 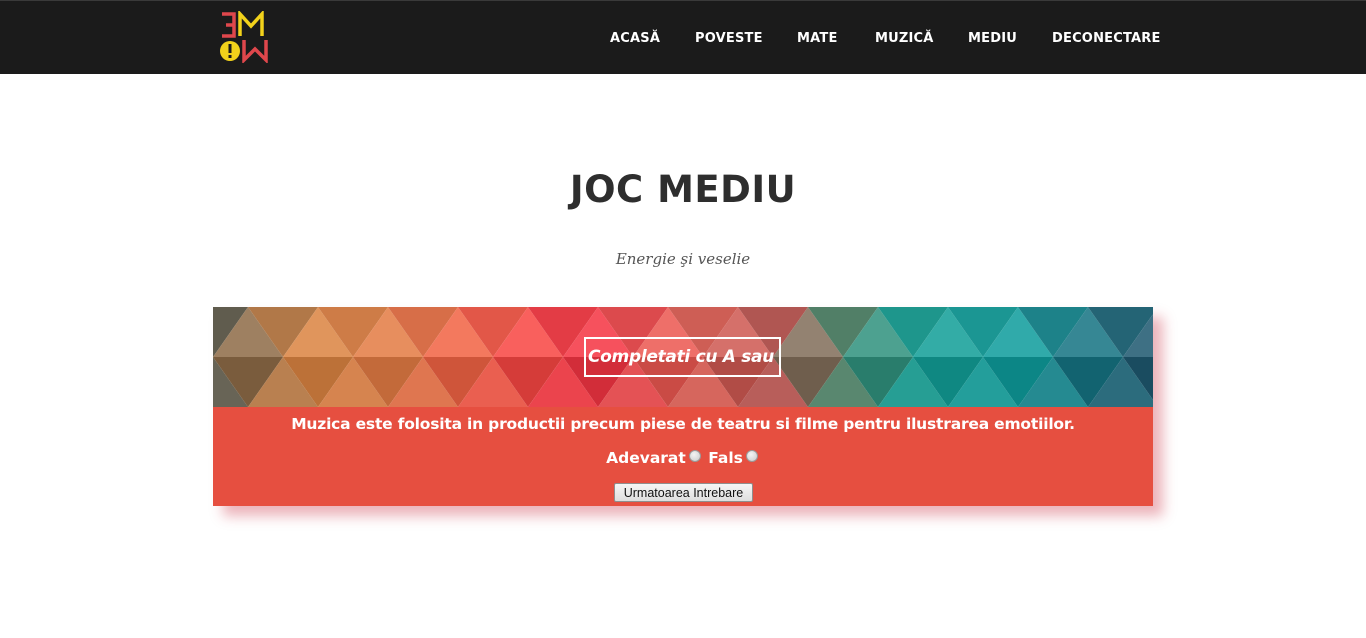 What do you see at coordinates (729, 38) in the screenshot?
I see `nav-link-poveste: POVESTE` at bounding box center [729, 38].